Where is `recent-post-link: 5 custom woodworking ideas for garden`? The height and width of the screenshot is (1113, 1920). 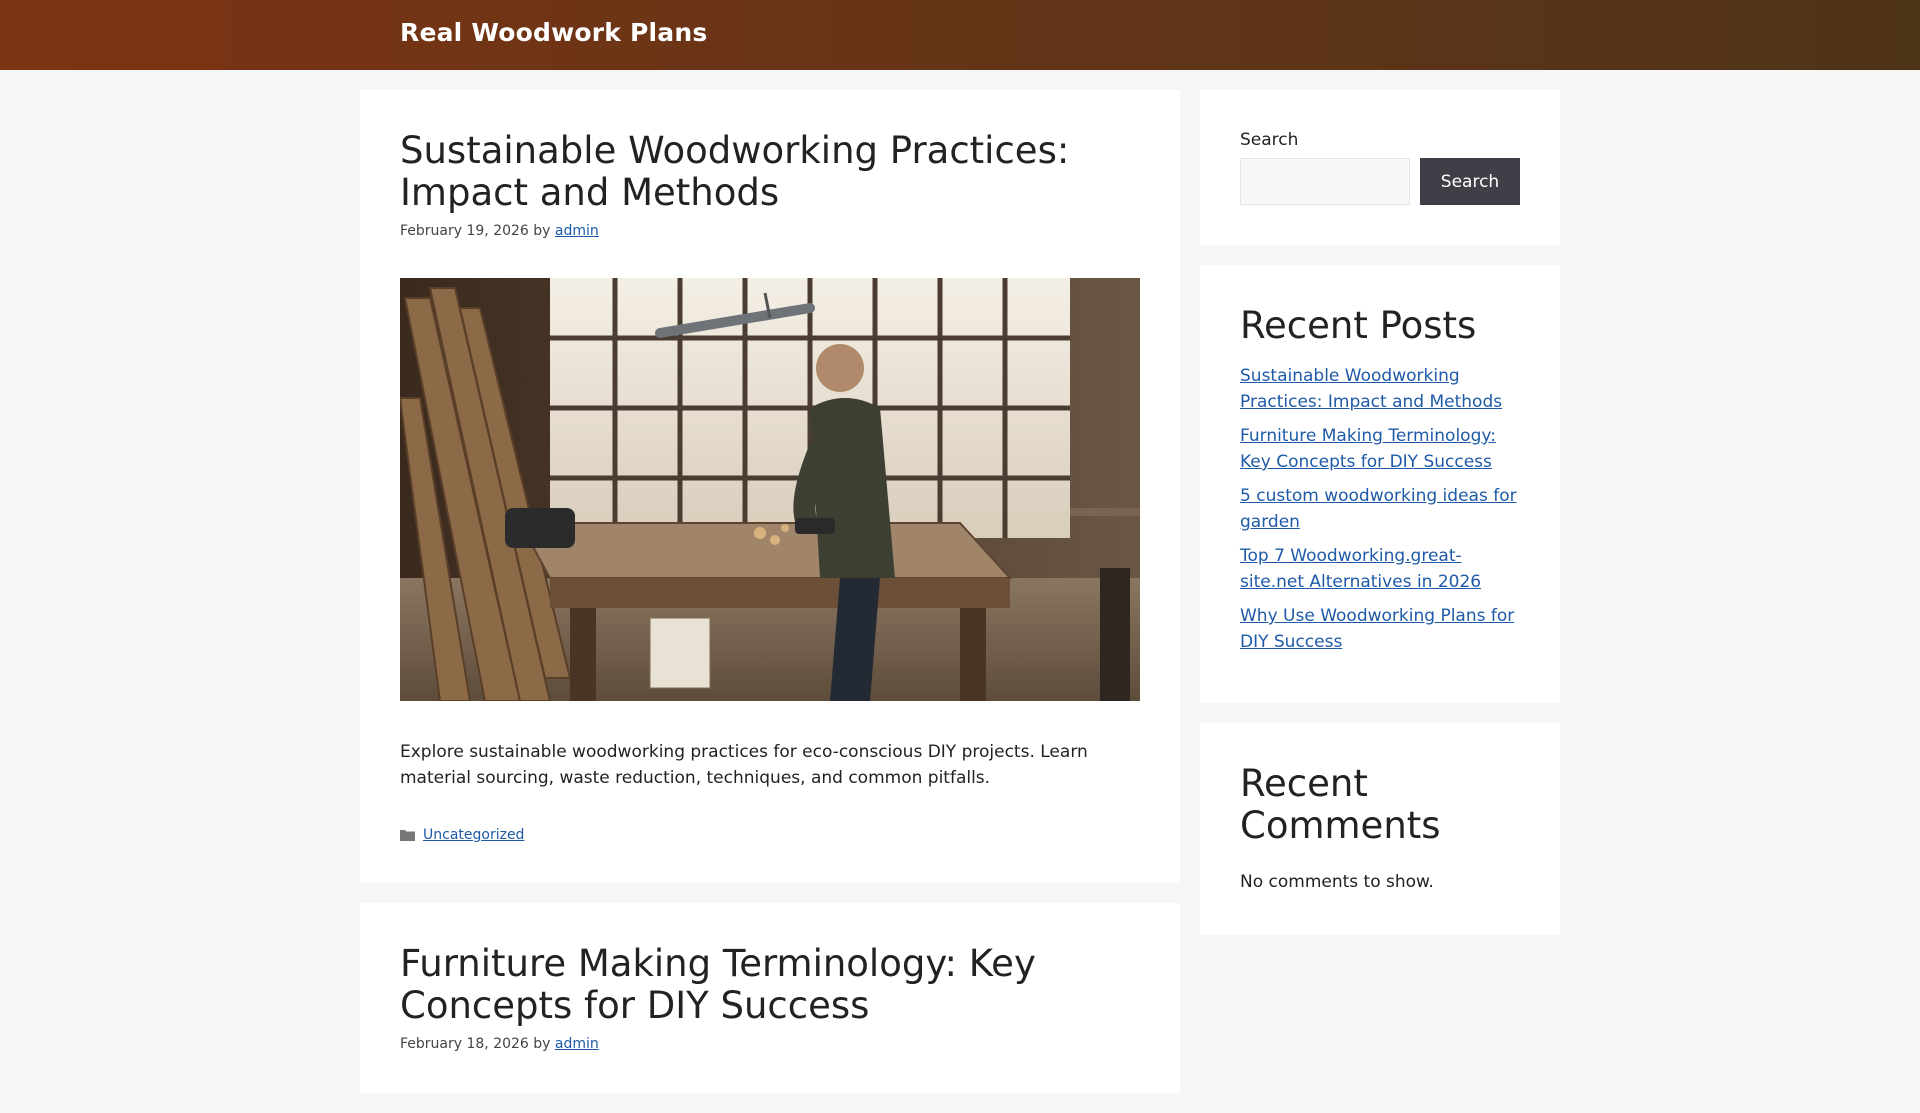 recent-post-link: 5 custom woodworking ideas for garden is located at coordinates (1378, 509).